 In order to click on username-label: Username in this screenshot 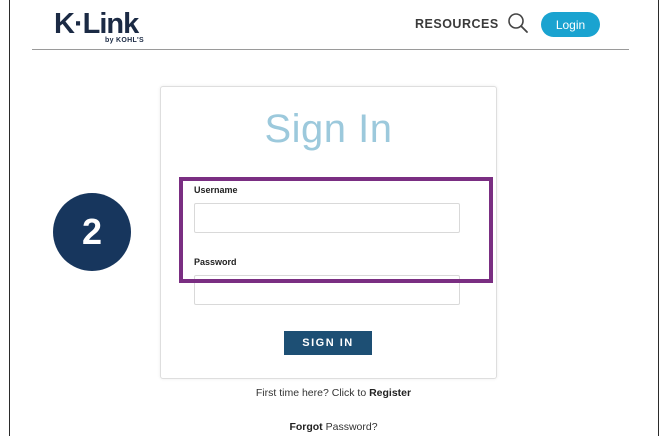, I will do `click(216, 190)`.